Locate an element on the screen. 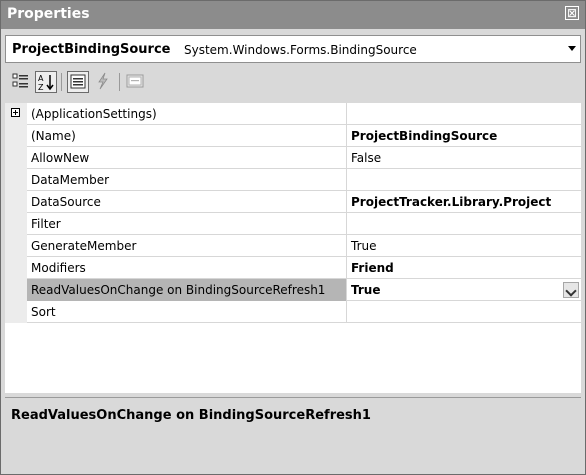 The height and width of the screenshot is (475, 586). properties-toolbar: A Z is located at coordinates (293, 83).